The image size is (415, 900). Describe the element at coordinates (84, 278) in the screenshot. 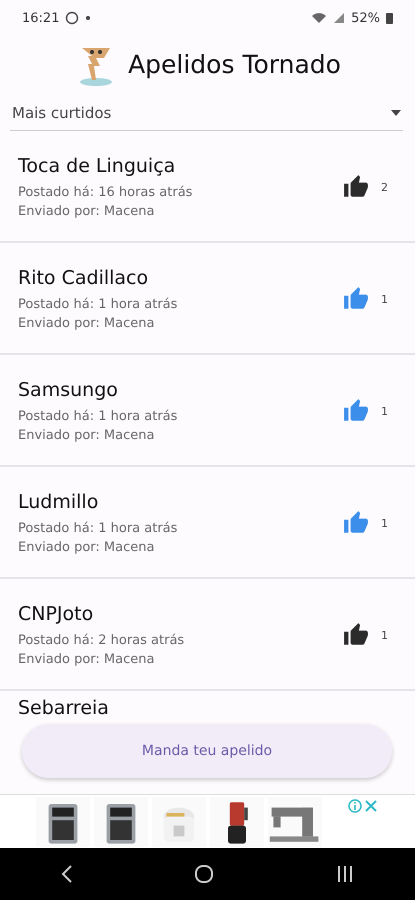

I see `post-title: Rito Cadillaco` at that location.